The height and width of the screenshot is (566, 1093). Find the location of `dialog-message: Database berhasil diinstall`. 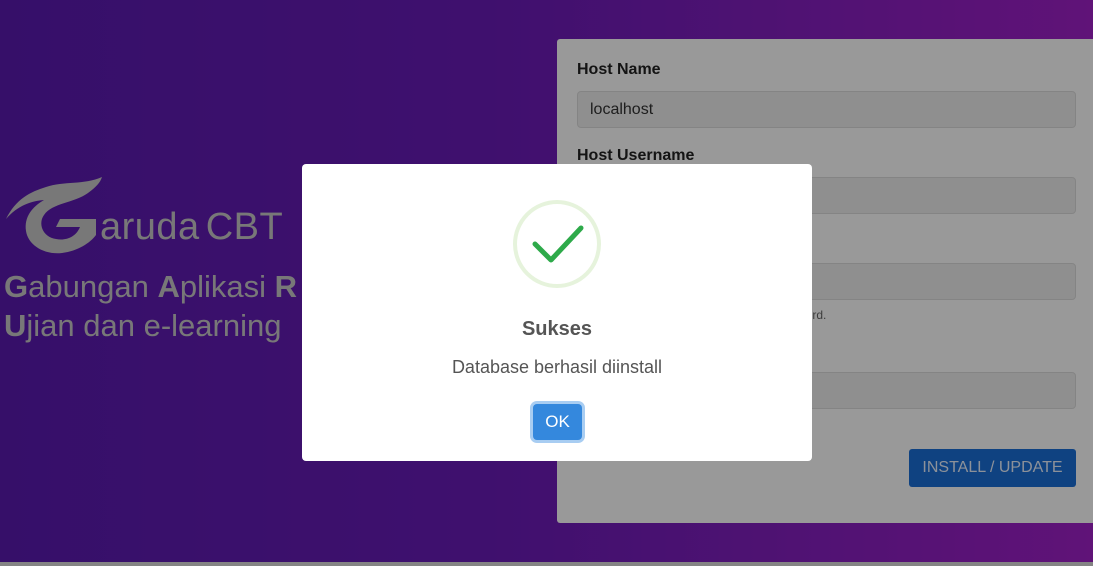

dialog-message: Database berhasil diinstall is located at coordinates (557, 367).